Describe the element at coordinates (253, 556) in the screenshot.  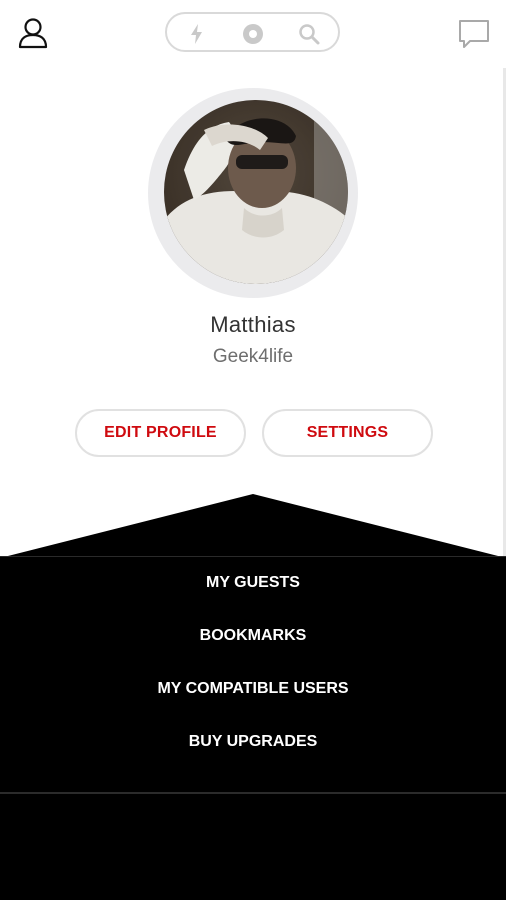
I see `menu-top-divider` at that location.